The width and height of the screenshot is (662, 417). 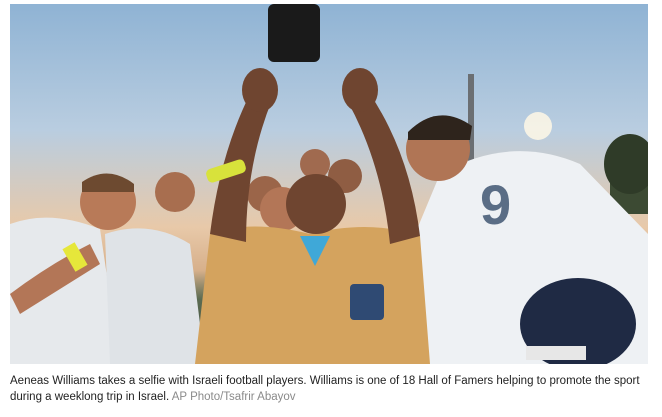 I want to click on stadium-light, so click(x=538, y=126).